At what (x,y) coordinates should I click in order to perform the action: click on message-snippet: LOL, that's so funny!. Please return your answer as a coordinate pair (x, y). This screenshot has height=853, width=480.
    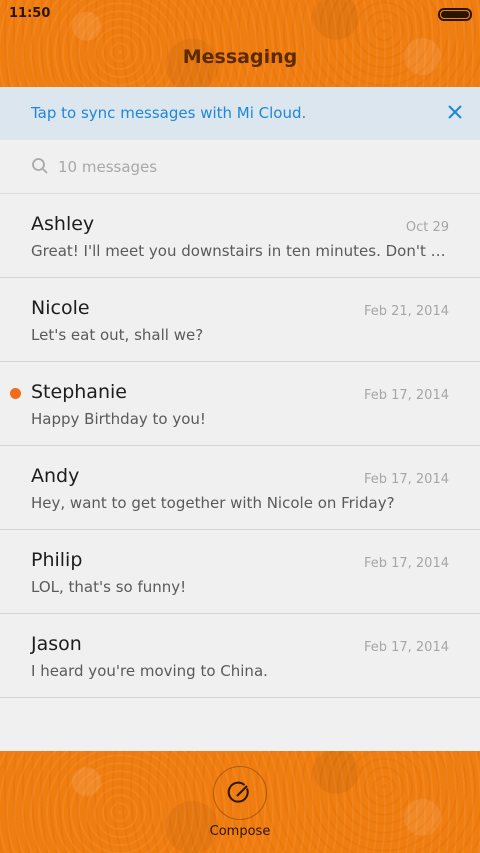
    Looking at the image, I should click on (109, 587).